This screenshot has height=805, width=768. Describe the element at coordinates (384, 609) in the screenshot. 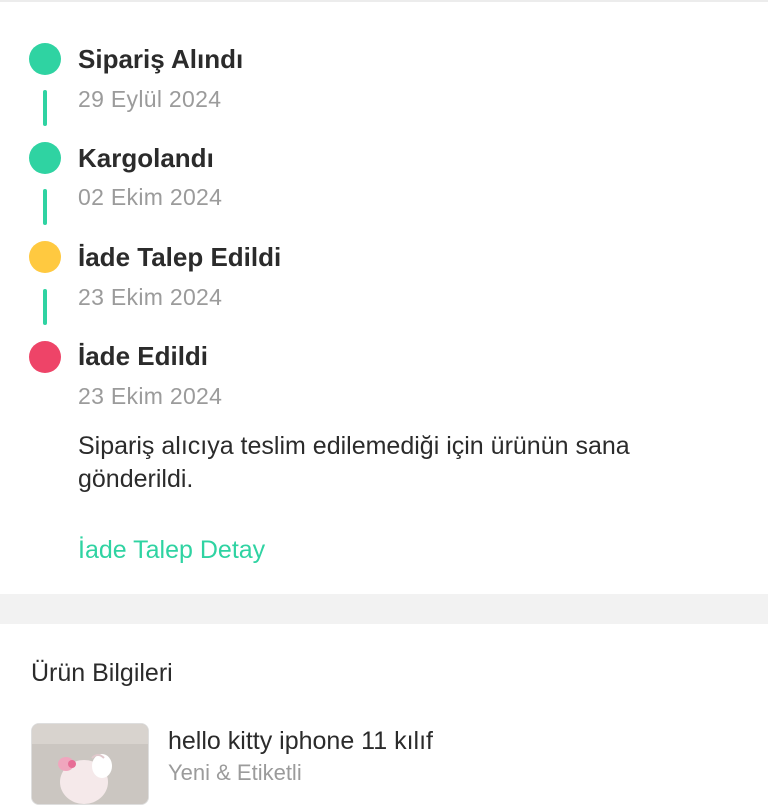

I see `section-separator` at that location.